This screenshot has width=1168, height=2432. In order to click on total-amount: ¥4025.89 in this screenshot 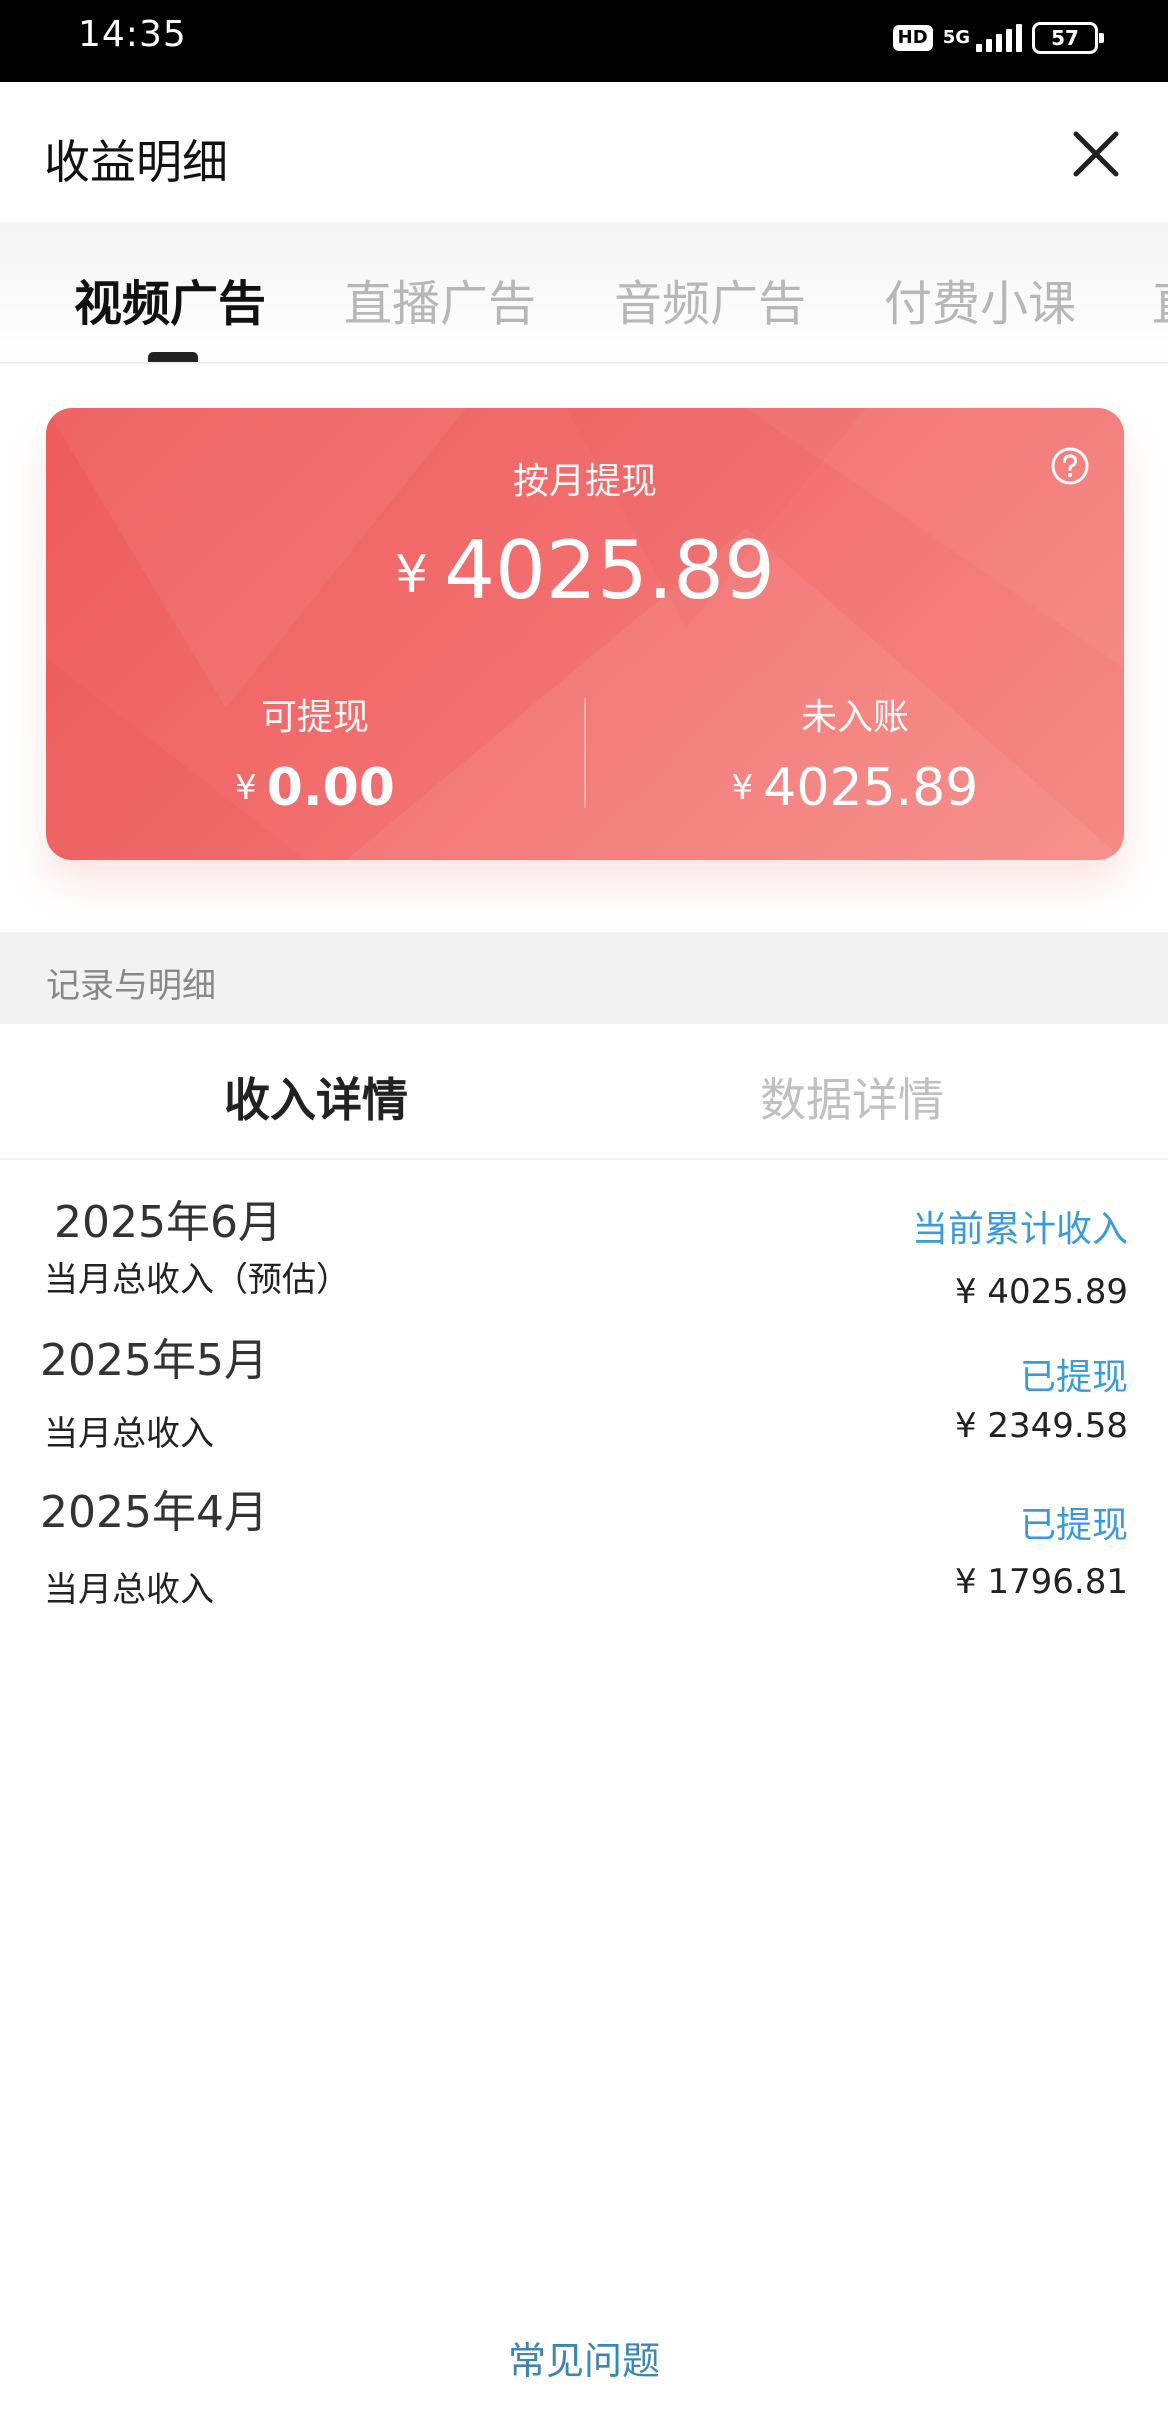, I will do `click(585, 570)`.